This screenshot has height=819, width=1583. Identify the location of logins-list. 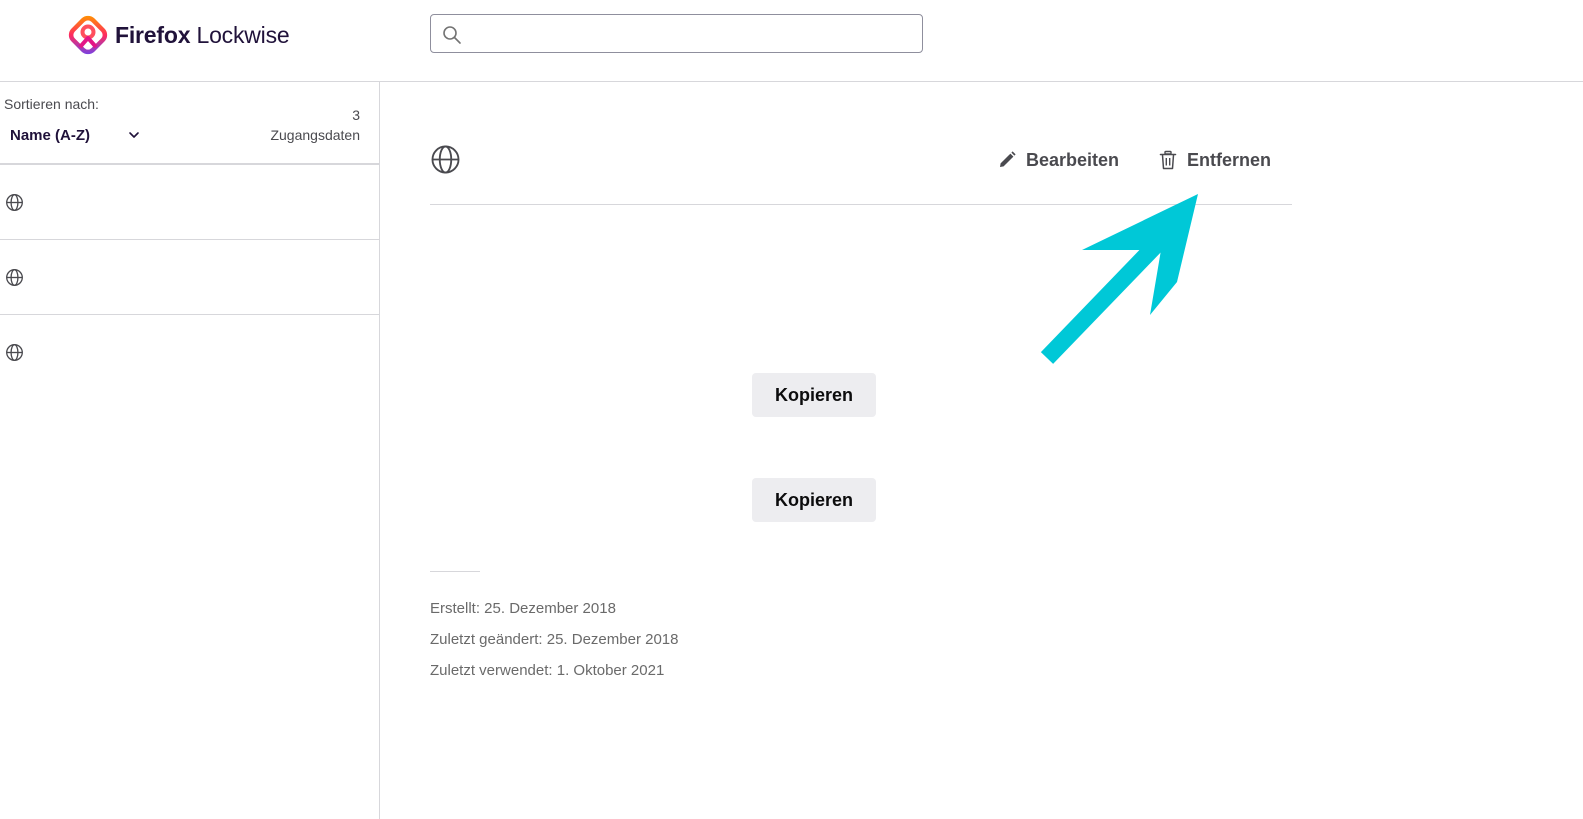
(189, 276).